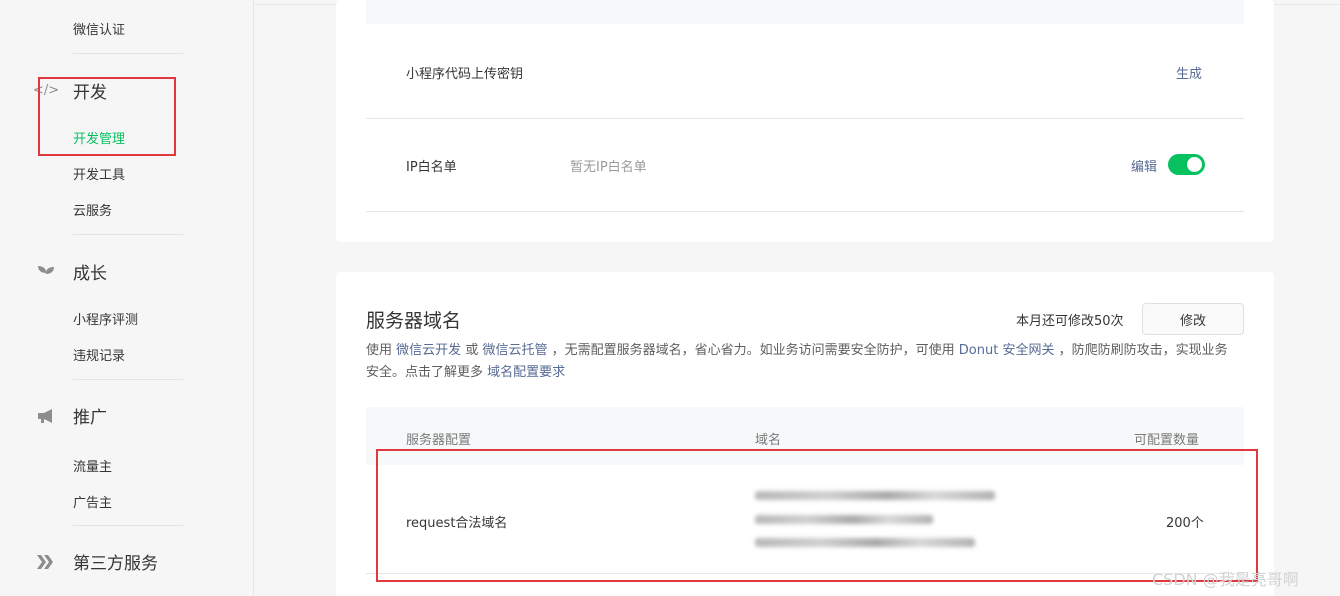  What do you see at coordinates (1144, 165) in the screenshot?
I see `edit-ip-link: 编辑` at bounding box center [1144, 165].